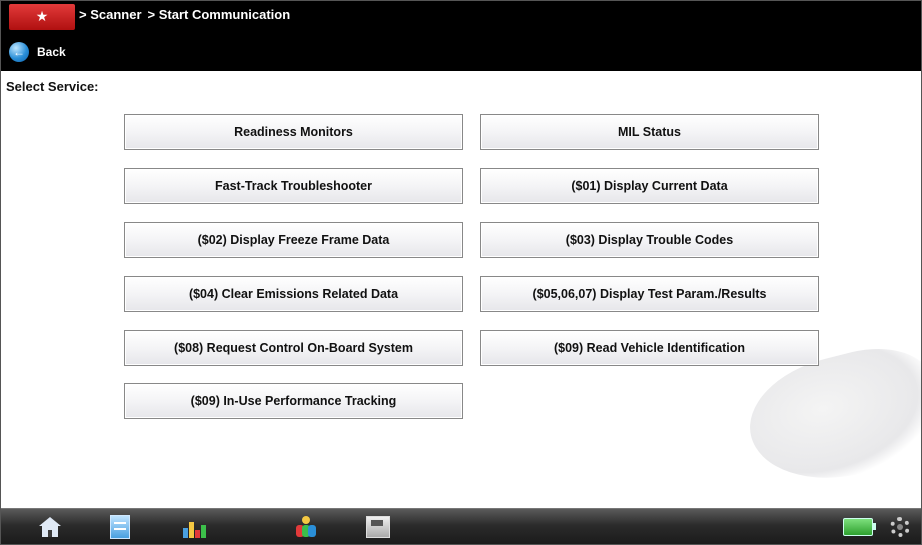 This screenshot has height=545, width=922. I want to click on chart-button, so click(194, 527).